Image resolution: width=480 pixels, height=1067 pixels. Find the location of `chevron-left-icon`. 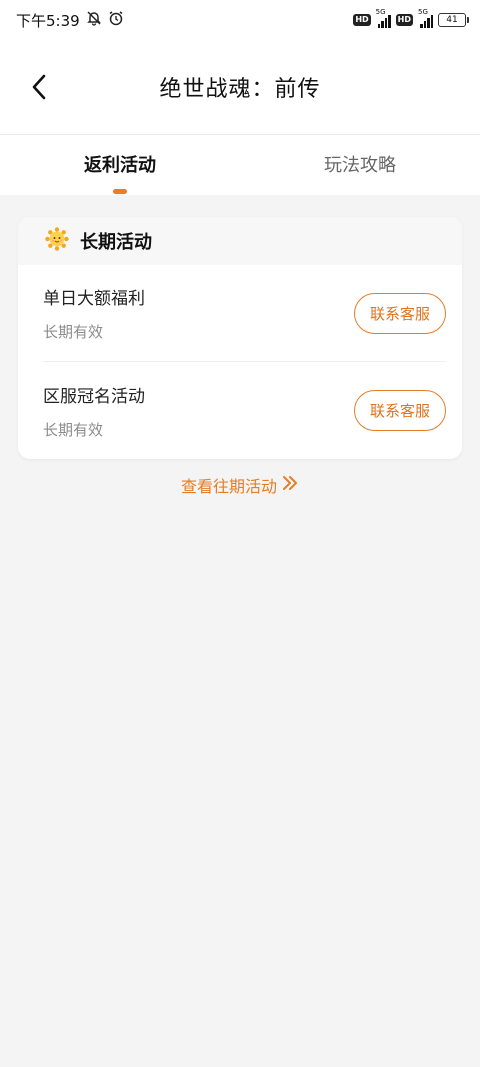

chevron-left-icon is located at coordinates (39, 87).